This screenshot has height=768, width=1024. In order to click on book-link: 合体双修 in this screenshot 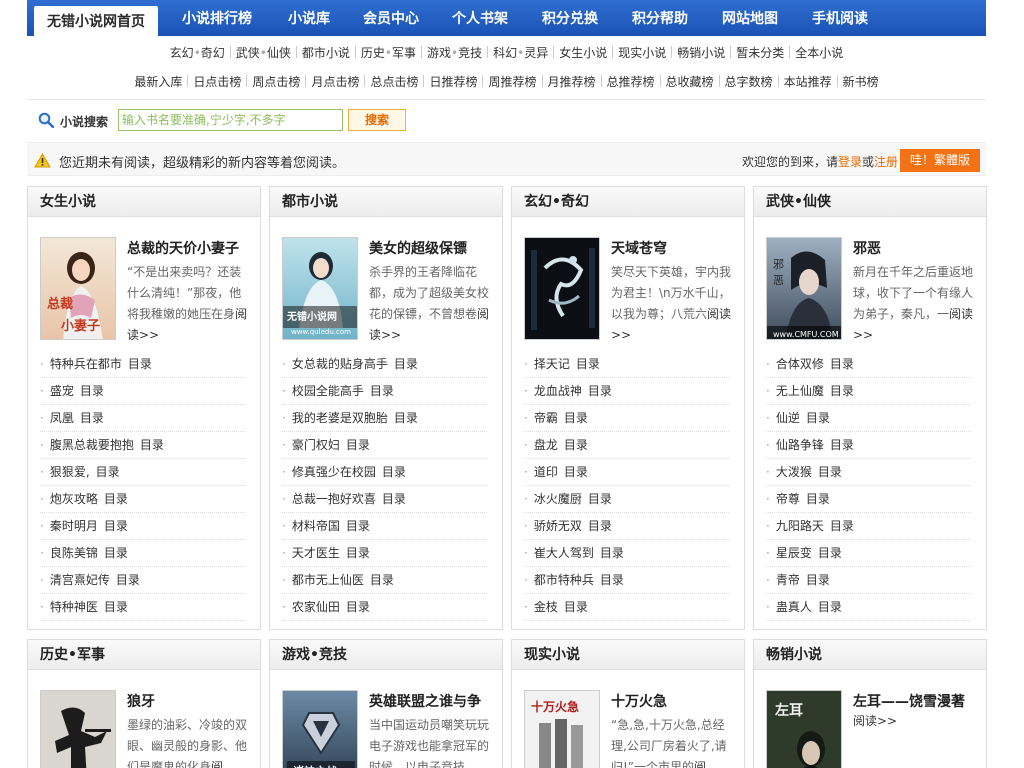, I will do `click(800, 364)`.